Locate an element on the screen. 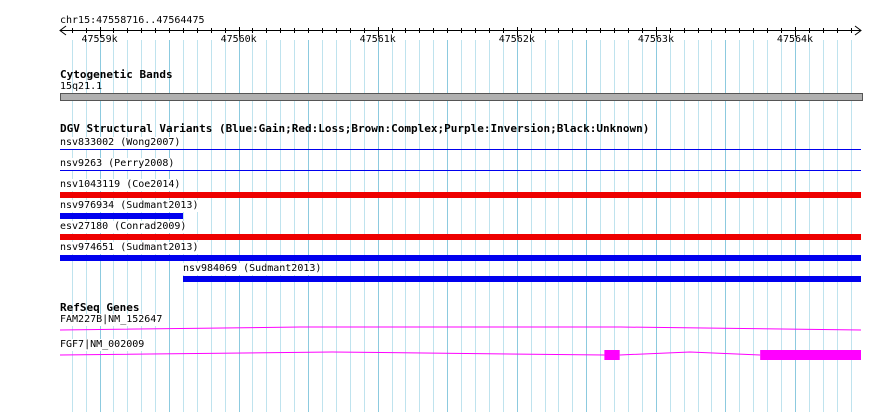 The height and width of the screenshot is (412, 890). ruler-tick-label: 47563k is located at coordinates (655, 39).